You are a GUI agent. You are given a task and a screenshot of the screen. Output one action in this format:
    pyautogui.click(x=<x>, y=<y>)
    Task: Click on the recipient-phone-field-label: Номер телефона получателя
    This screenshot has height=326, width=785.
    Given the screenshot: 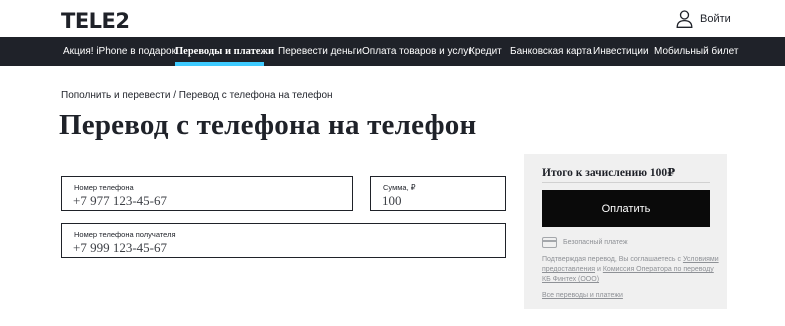 What is the action you would take?
    pyautogui.click(x=125, y=234)
    